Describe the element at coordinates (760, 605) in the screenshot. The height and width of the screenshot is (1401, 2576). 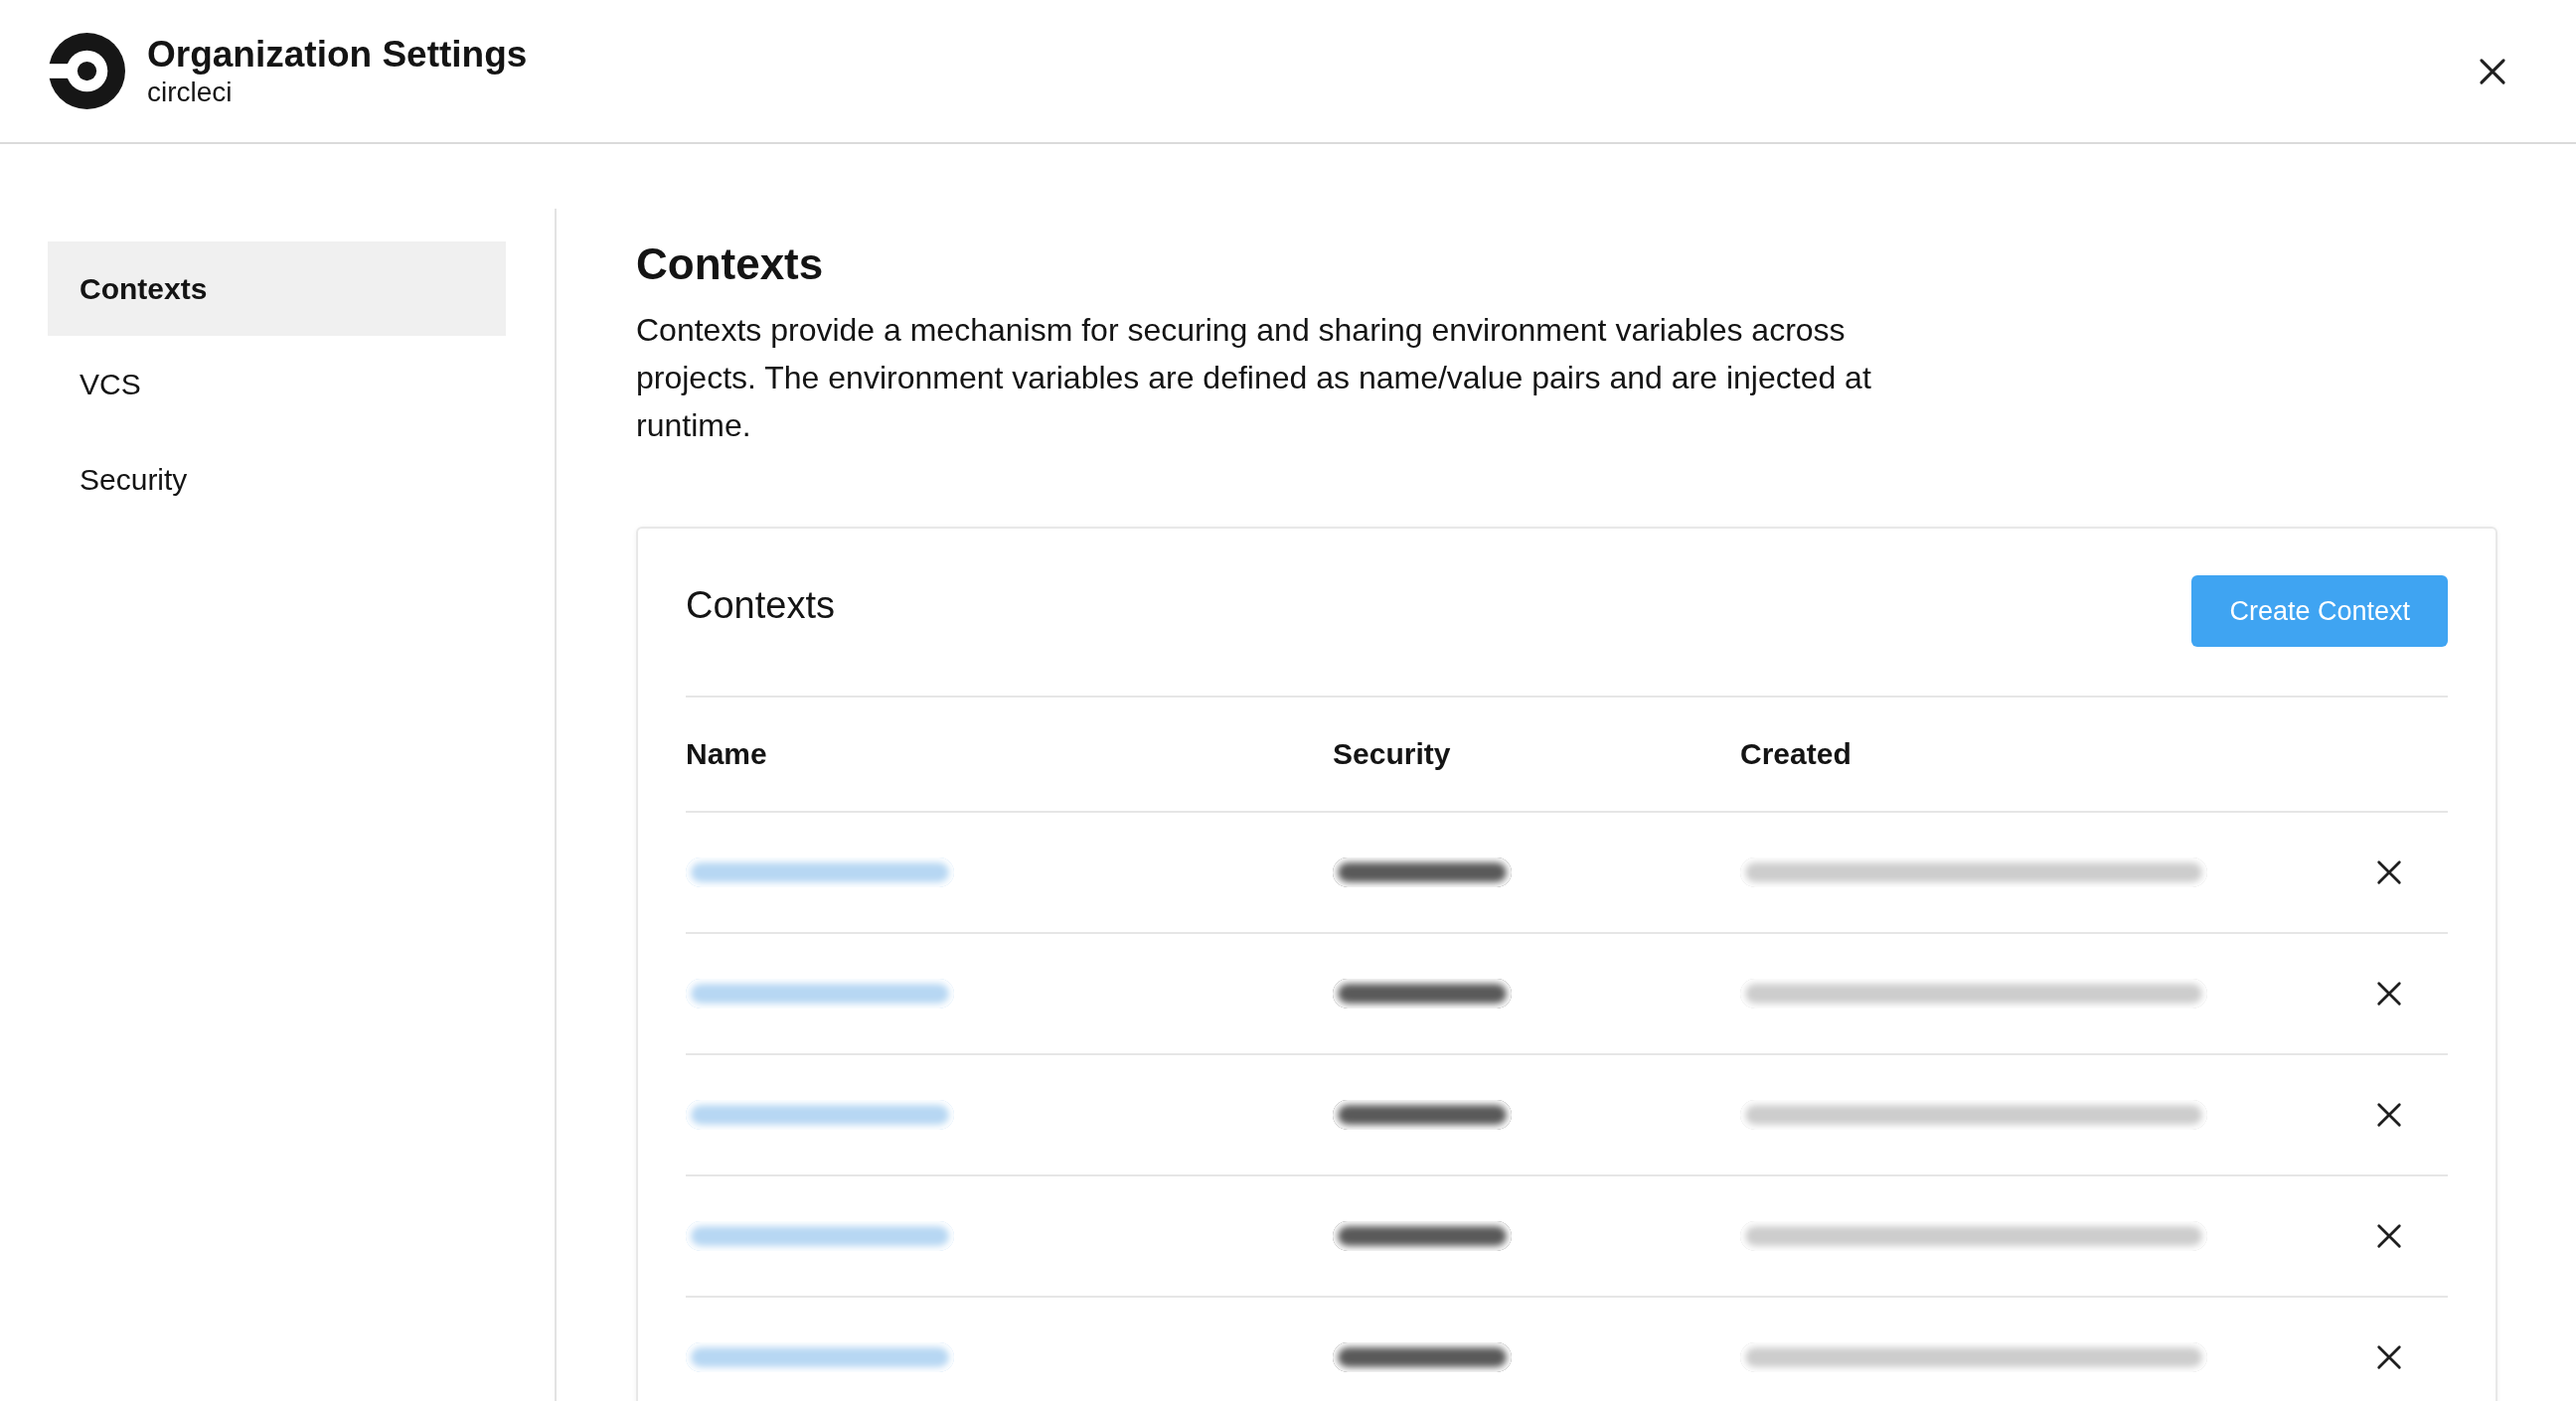
I see `card-heading: Contexts` at that location.